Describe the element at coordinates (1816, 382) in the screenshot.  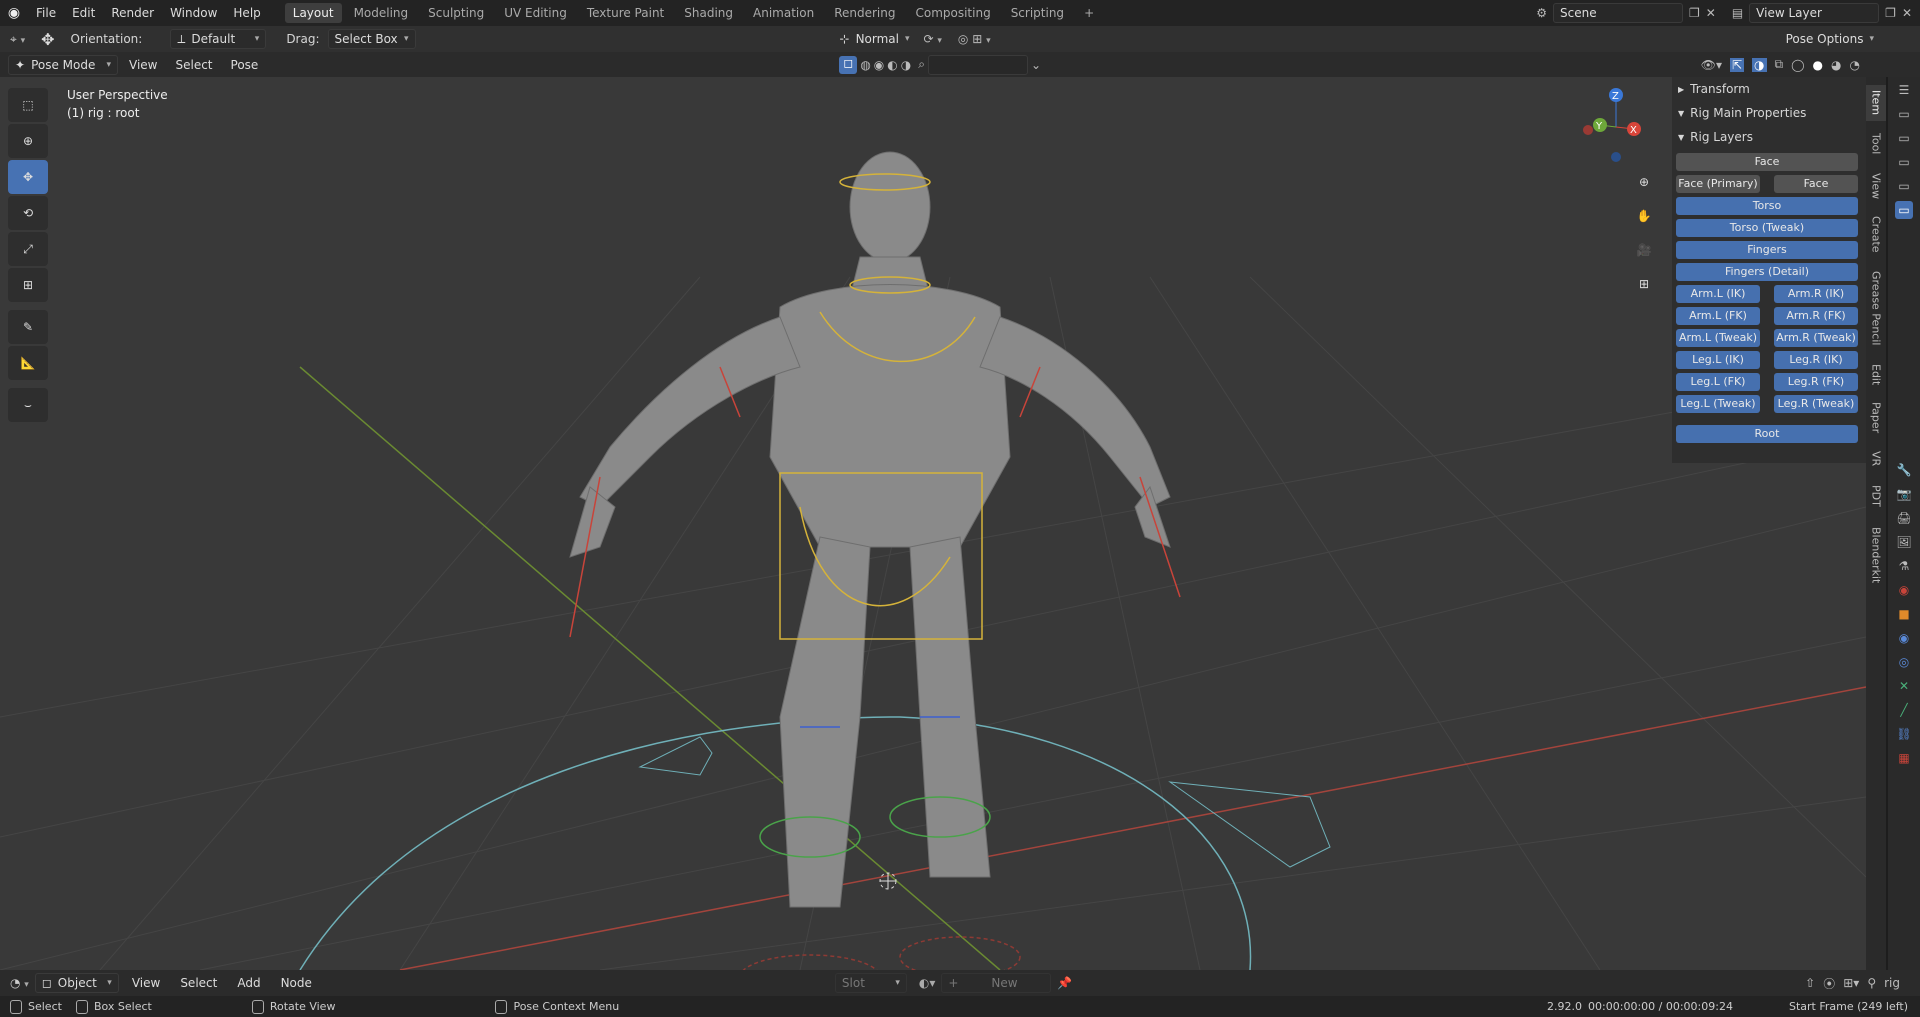
I see `layer-leg-r-fk-button: Leg.R (FK)` at that location.